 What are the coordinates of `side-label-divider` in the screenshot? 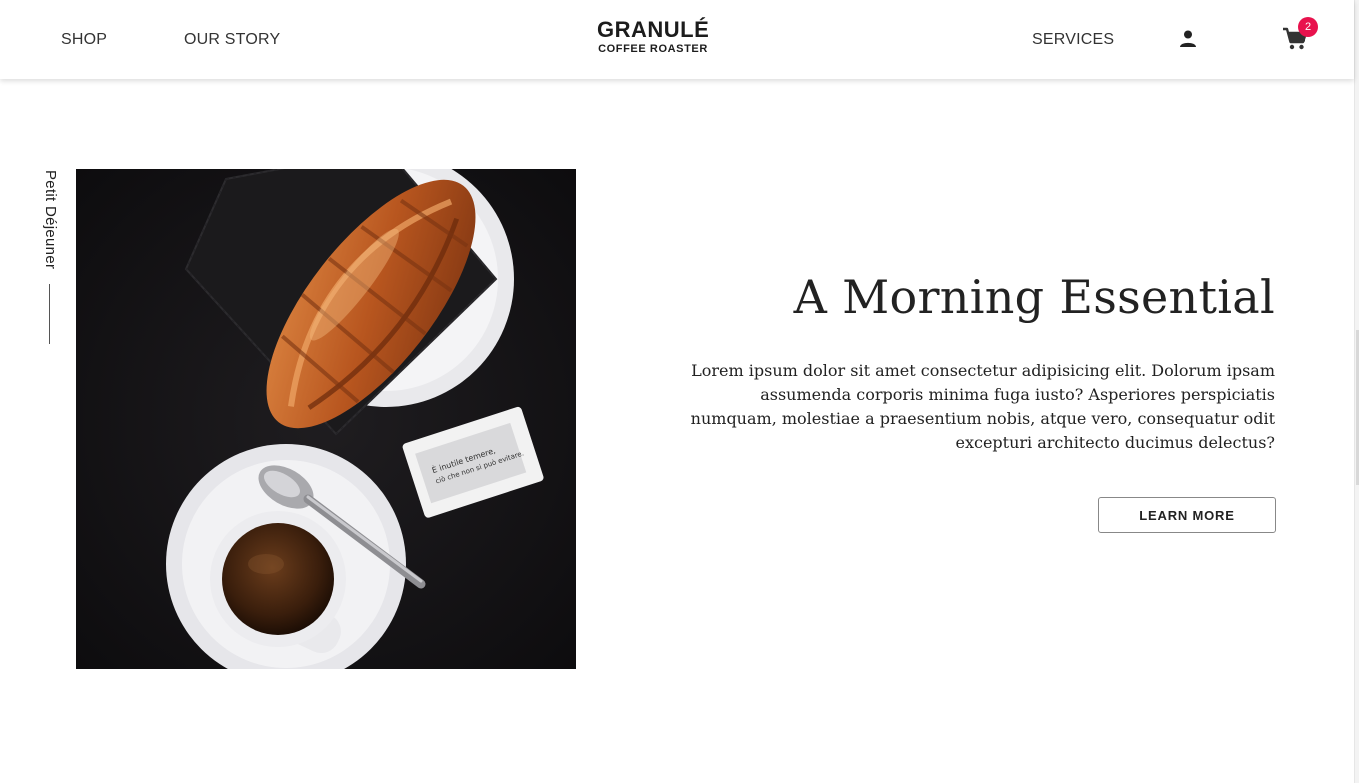 It's located at (49, 314).